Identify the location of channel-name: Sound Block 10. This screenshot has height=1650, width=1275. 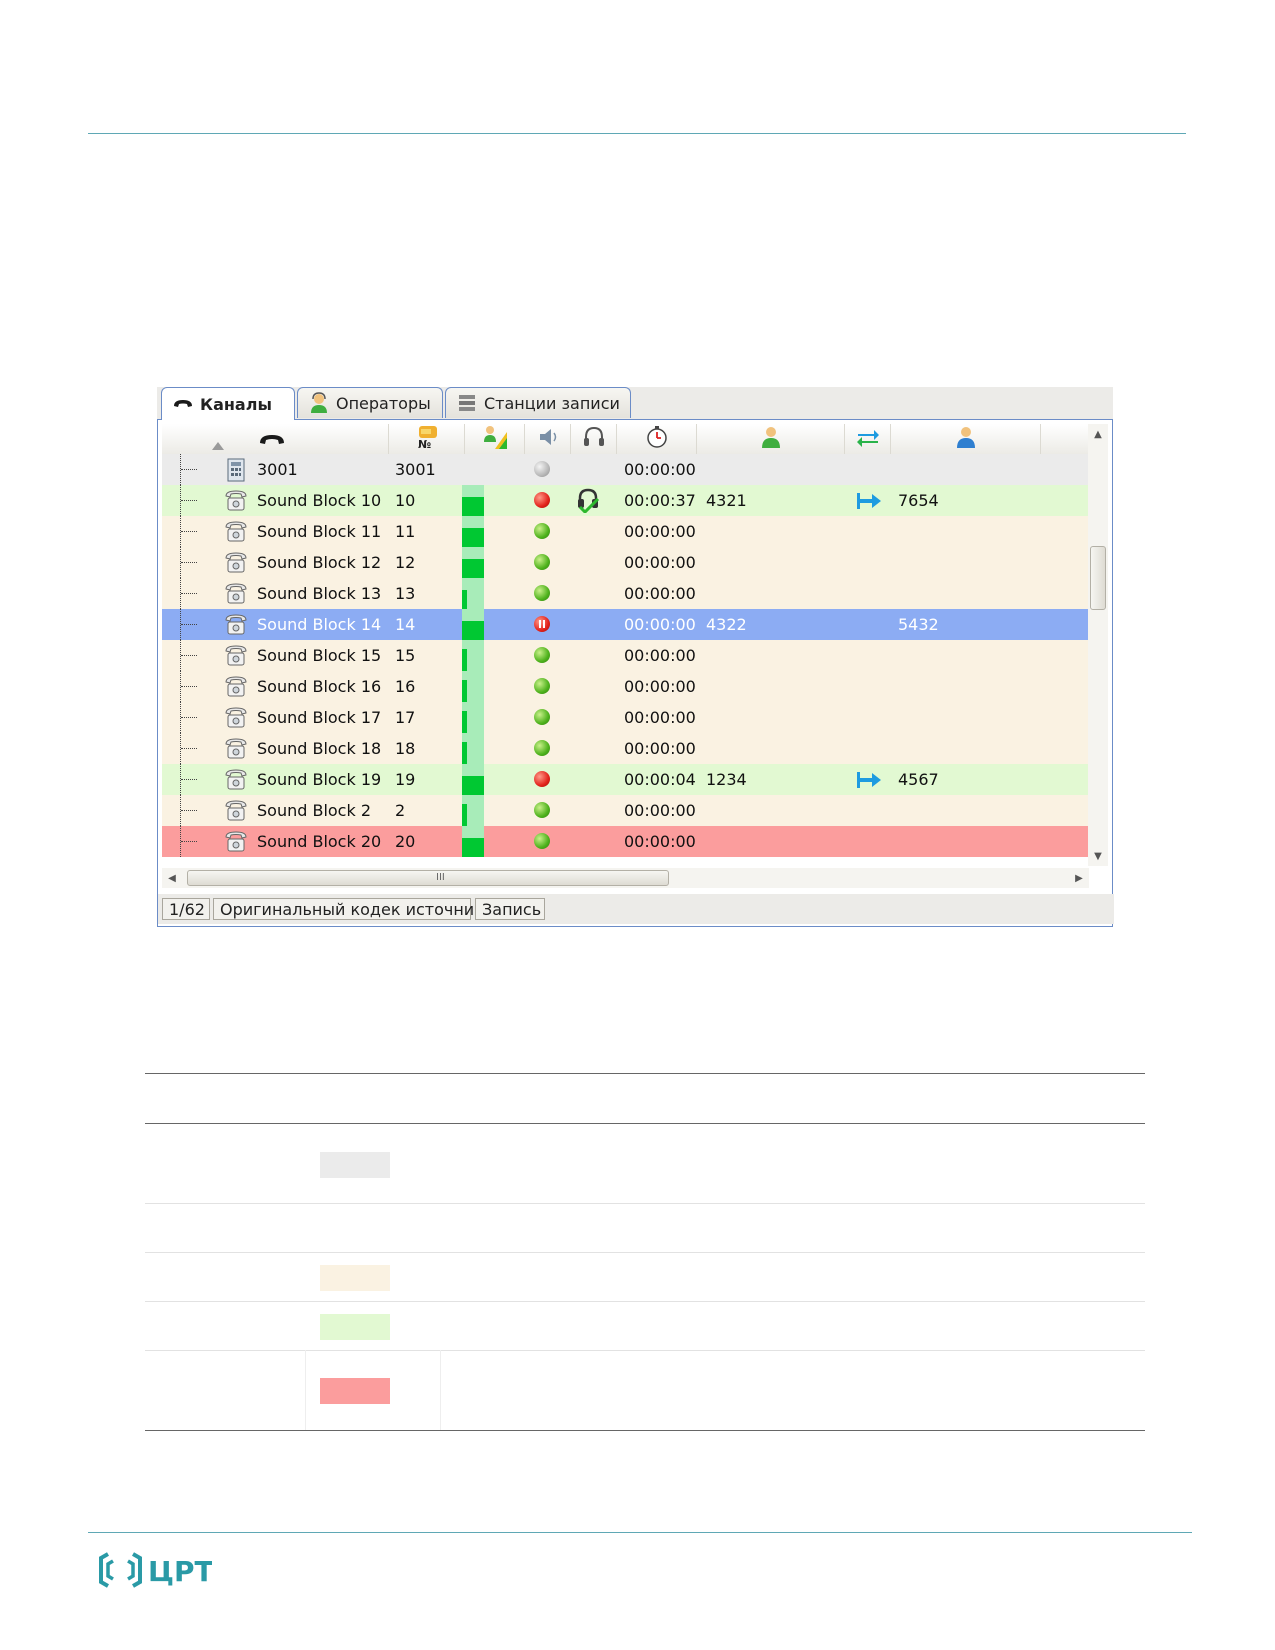
(319, 500).